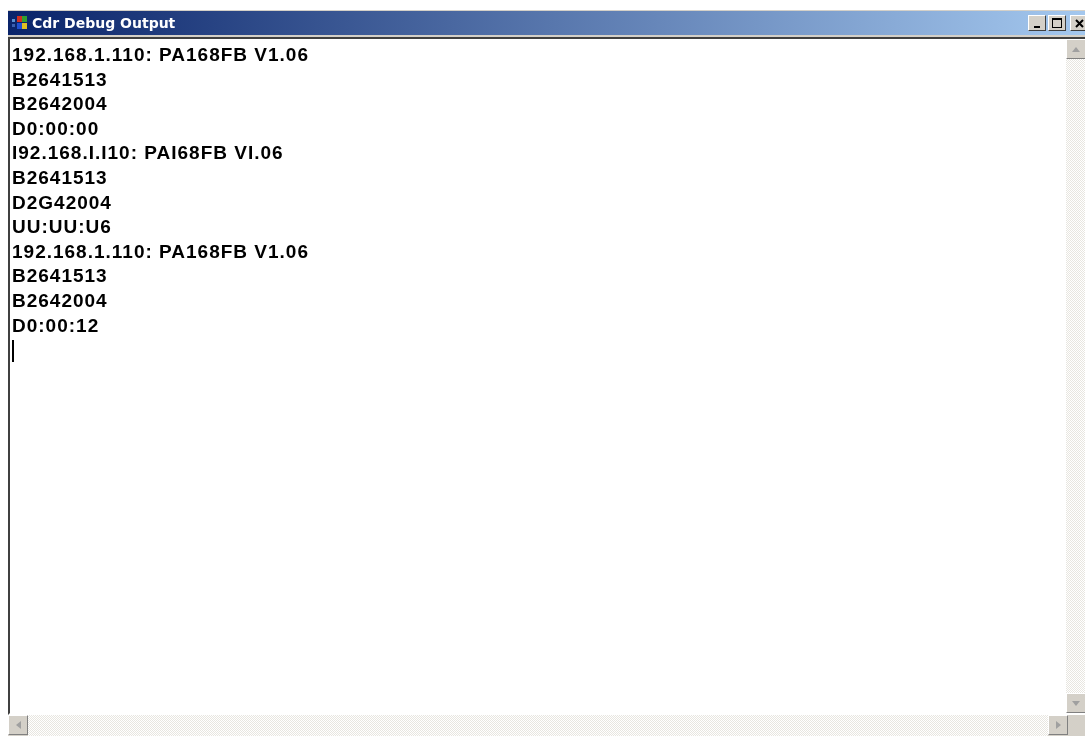 The width and height of the screenshot is (1085, 736). I want to click on scroll-up-button, so click(1075, 49).